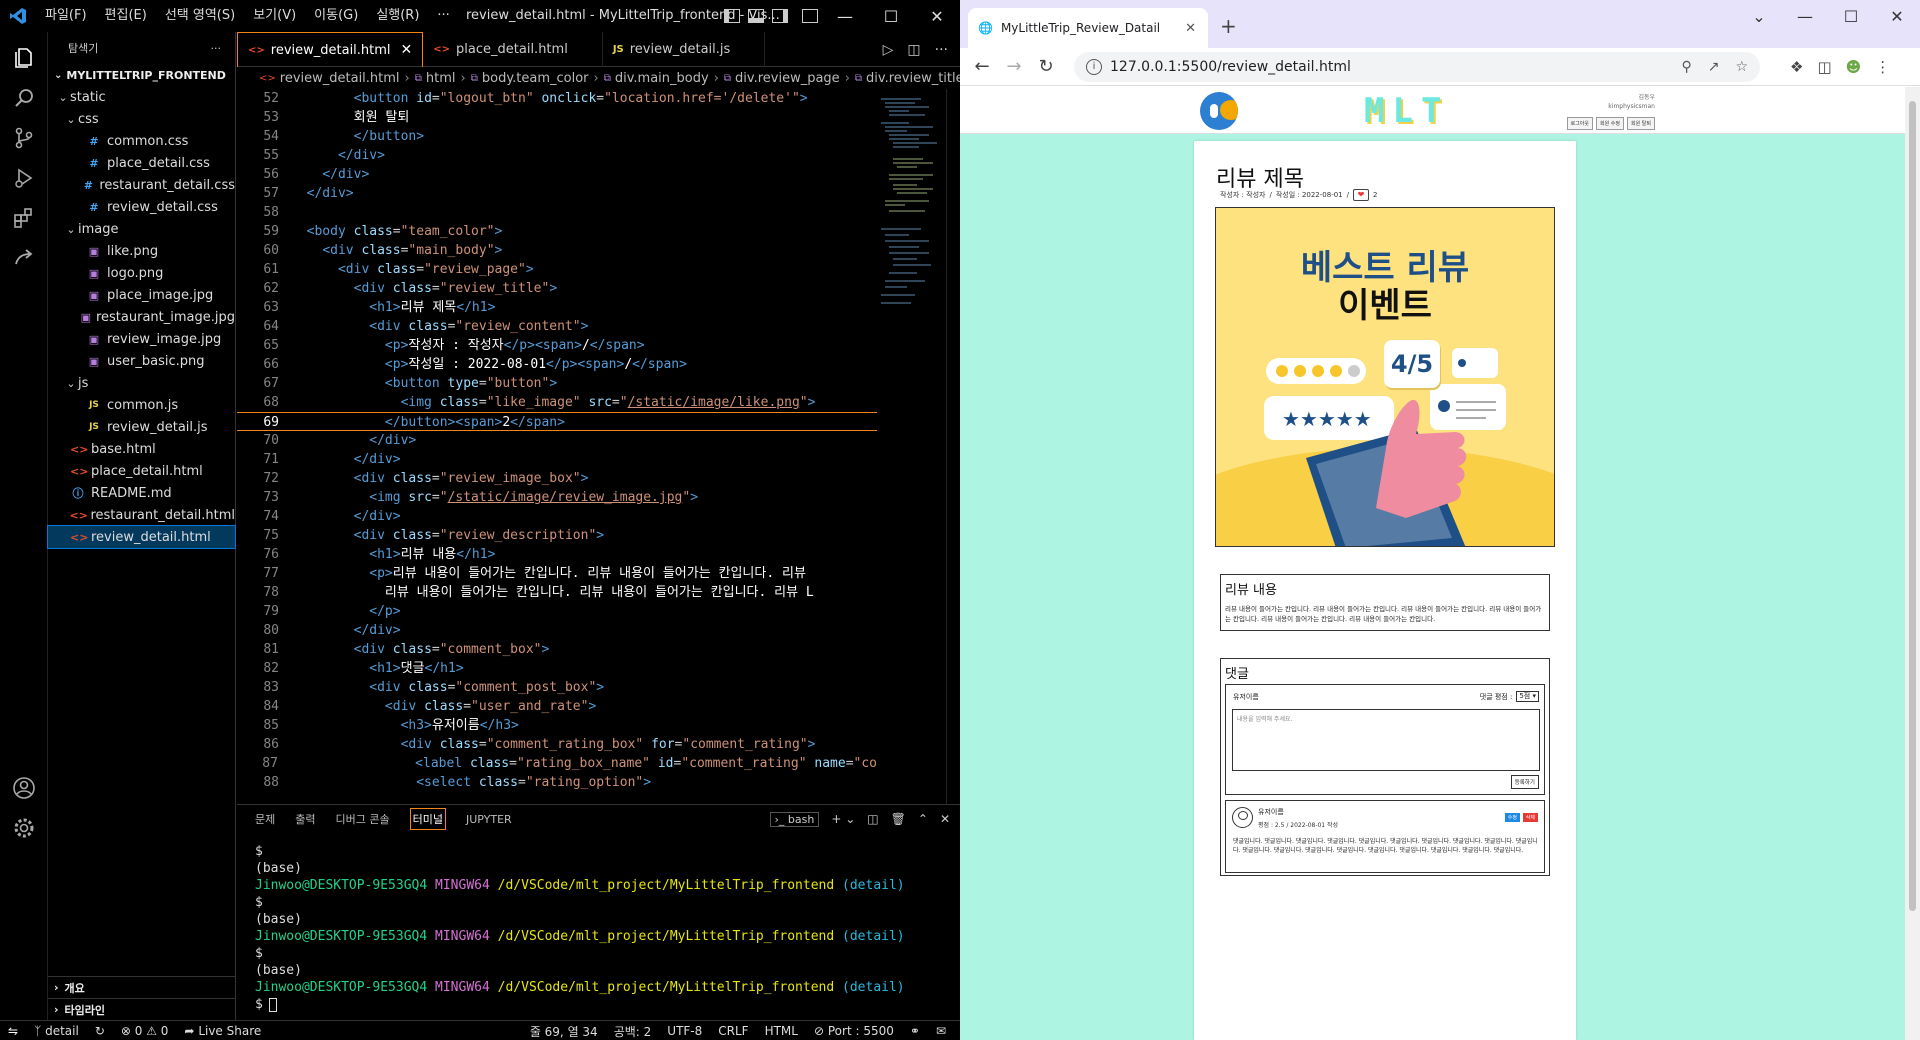 This screenshot has height=1040, width=1920. Describe the element at coordinates (141, 427) in the screenshot. I see `file-item: JS review_detail.js` at that location.